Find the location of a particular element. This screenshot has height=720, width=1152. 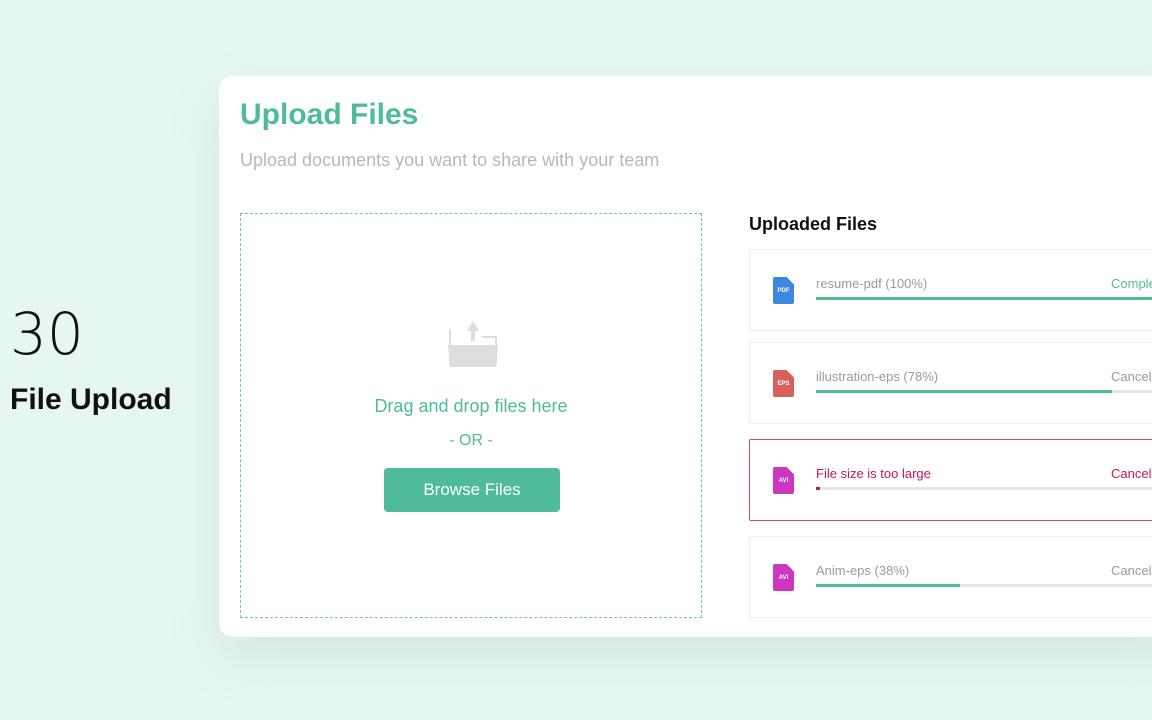

or-divider: - OR - is located at coordinates (471, 440).